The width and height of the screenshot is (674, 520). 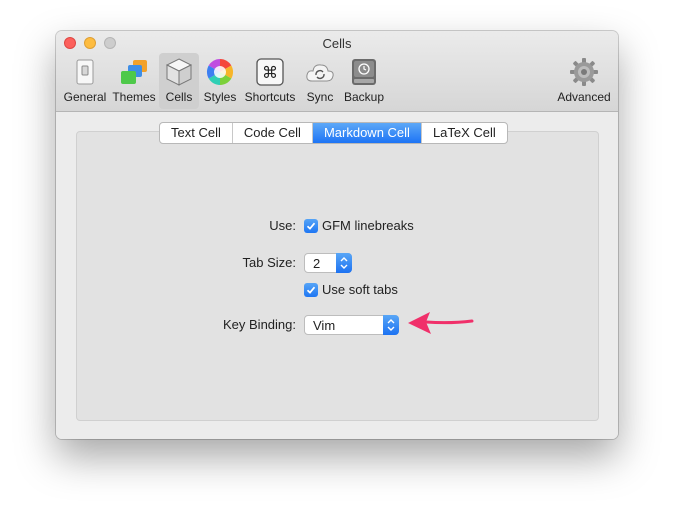 I want to click on toolbar-label-cells: Cells, so click(x=179, y=97).